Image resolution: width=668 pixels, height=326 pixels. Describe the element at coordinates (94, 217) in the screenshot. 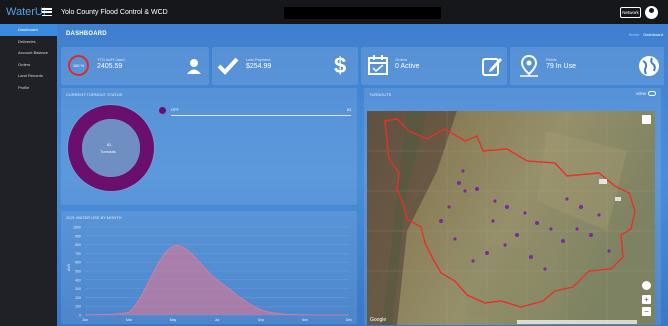

I see `water-use-title: 2021 WATER USE BY MONTH` at that location.